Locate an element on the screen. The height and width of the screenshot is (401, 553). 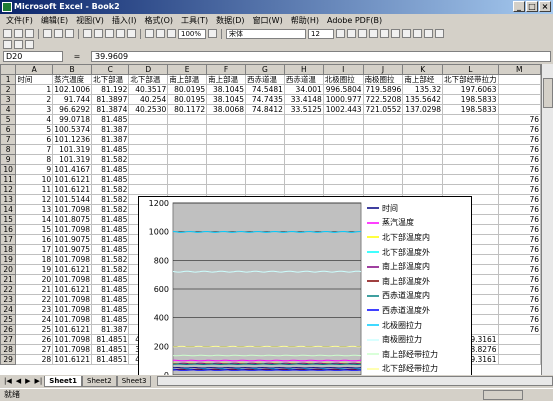
cell: 北下部温 is located at coordinates (148, 79).